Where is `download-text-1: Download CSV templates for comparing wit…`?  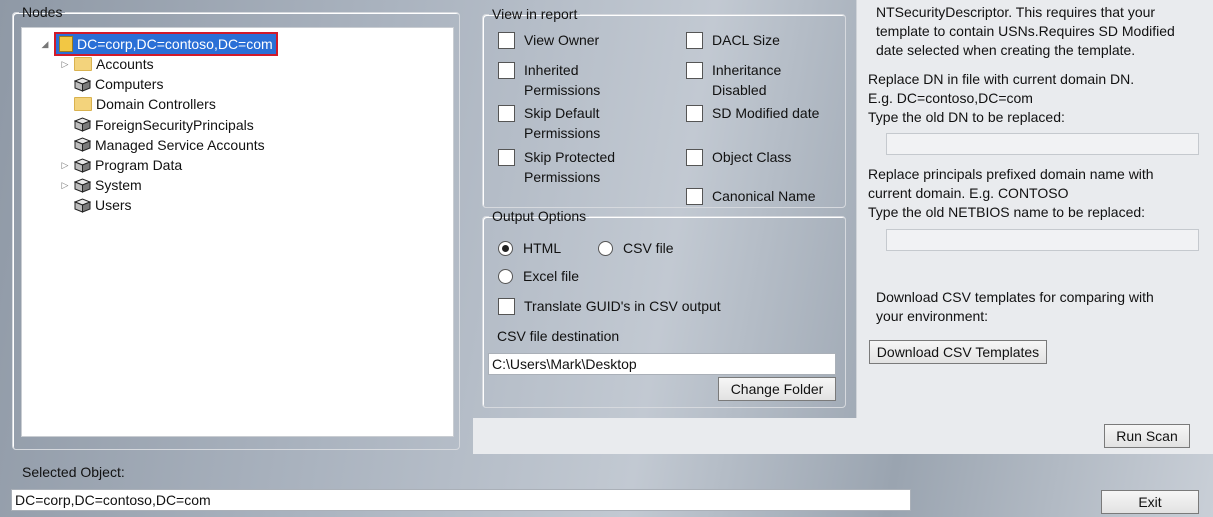 download-text-1: Download CSV templates for comparing wit… is located at coordinates (1015, 297).